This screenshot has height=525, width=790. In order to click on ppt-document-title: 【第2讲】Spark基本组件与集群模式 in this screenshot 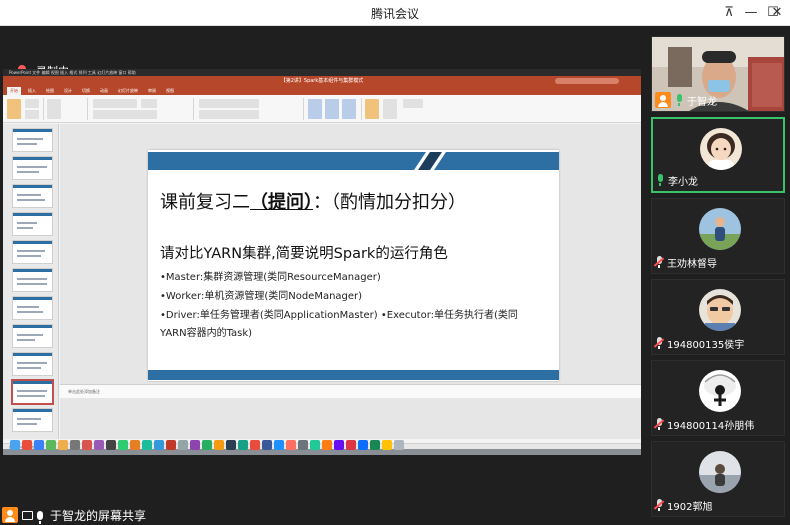, I will do `click(322, 81)`.